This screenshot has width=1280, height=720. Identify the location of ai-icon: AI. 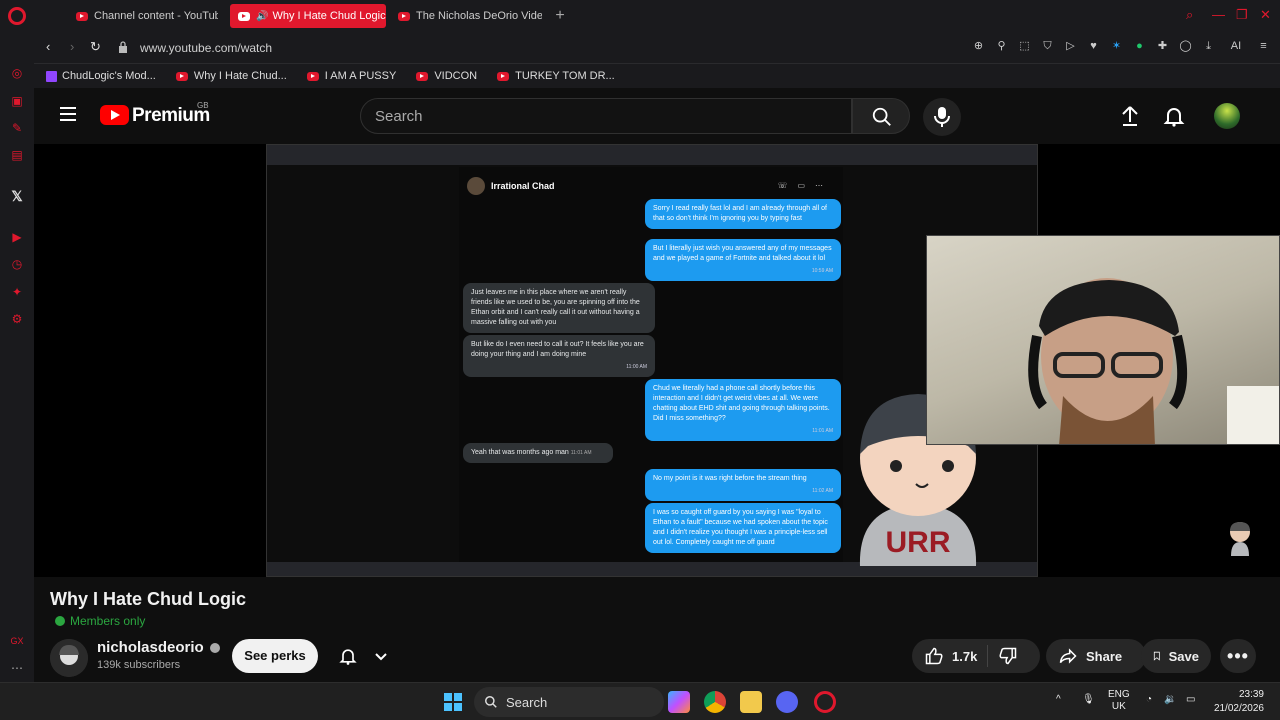
(1236, 46).